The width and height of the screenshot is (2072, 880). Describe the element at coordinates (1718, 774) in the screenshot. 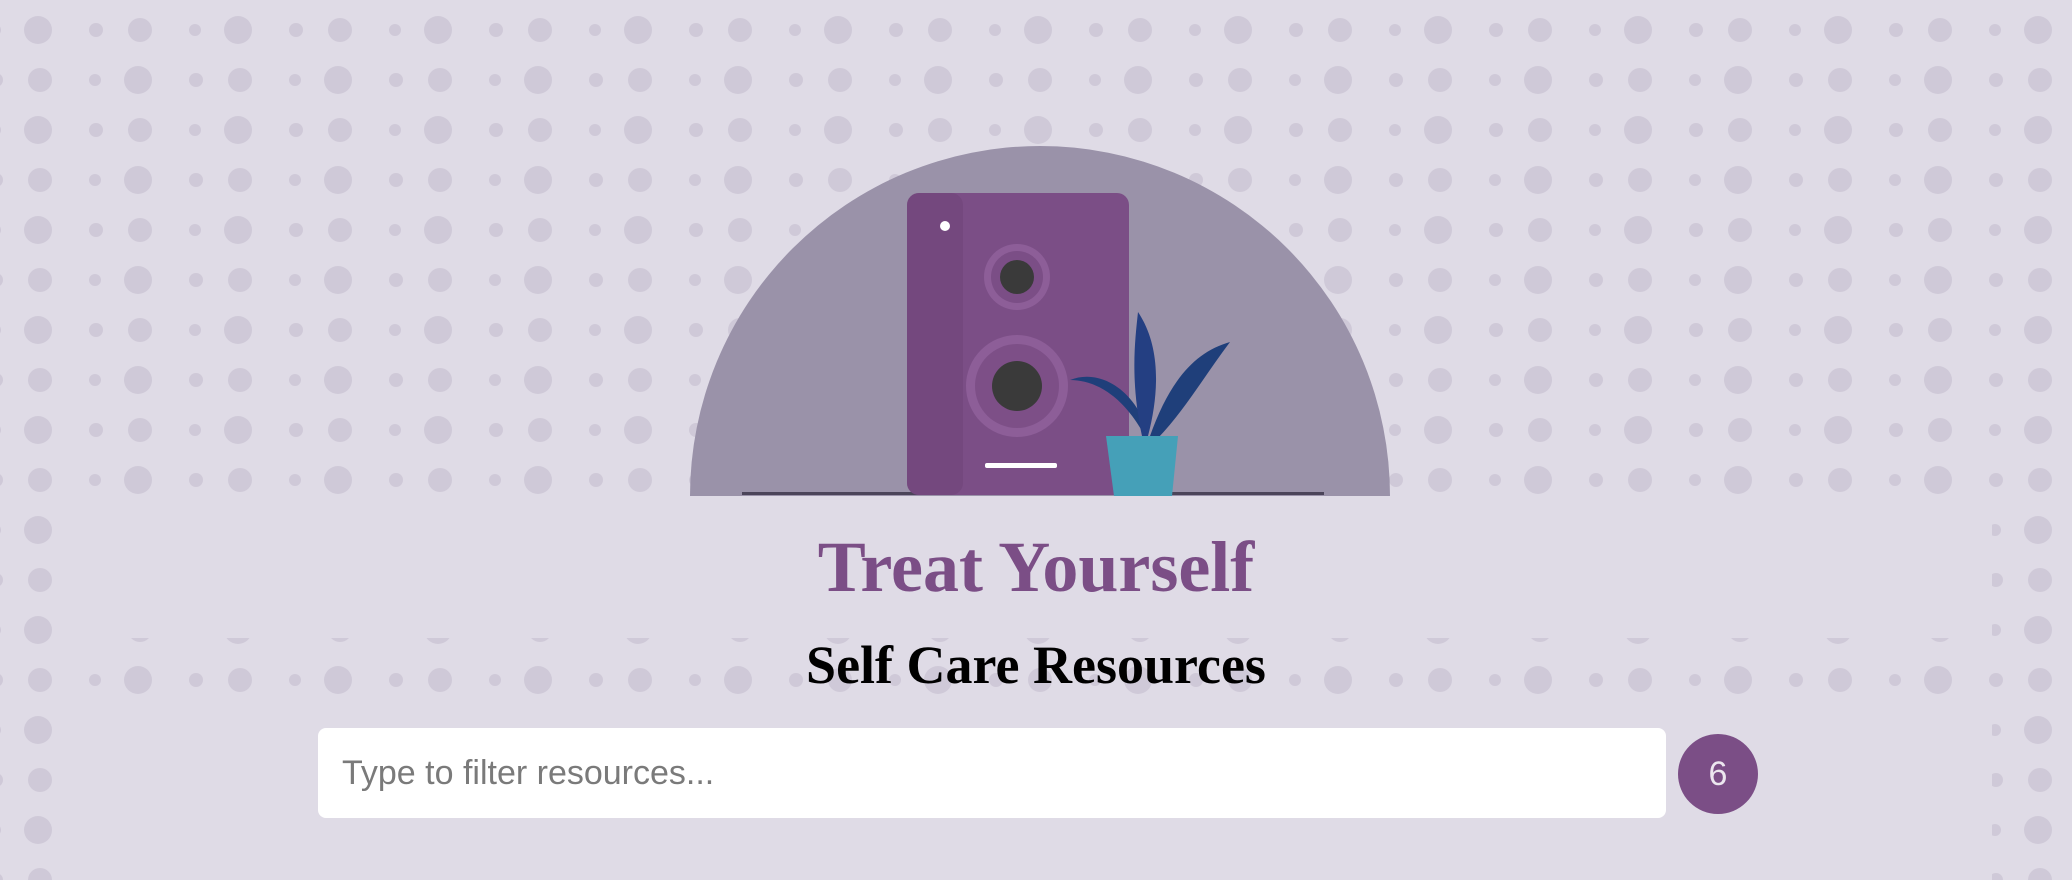

I see `results-count-badge: 6` at that location.